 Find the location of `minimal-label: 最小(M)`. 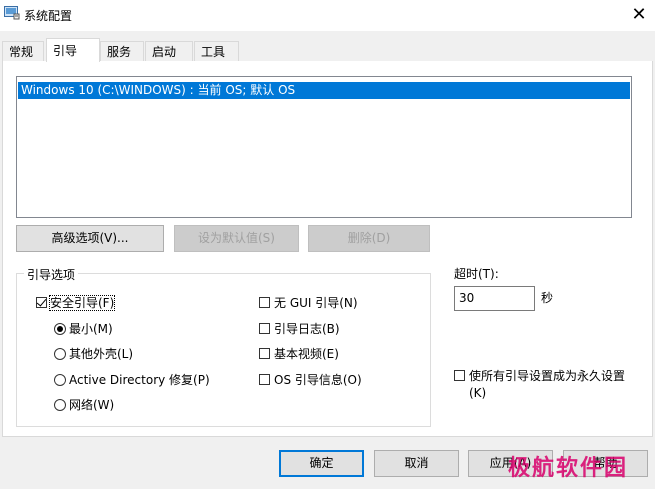

minimal-label: 最小(M) is located at coordinates (91, 329).